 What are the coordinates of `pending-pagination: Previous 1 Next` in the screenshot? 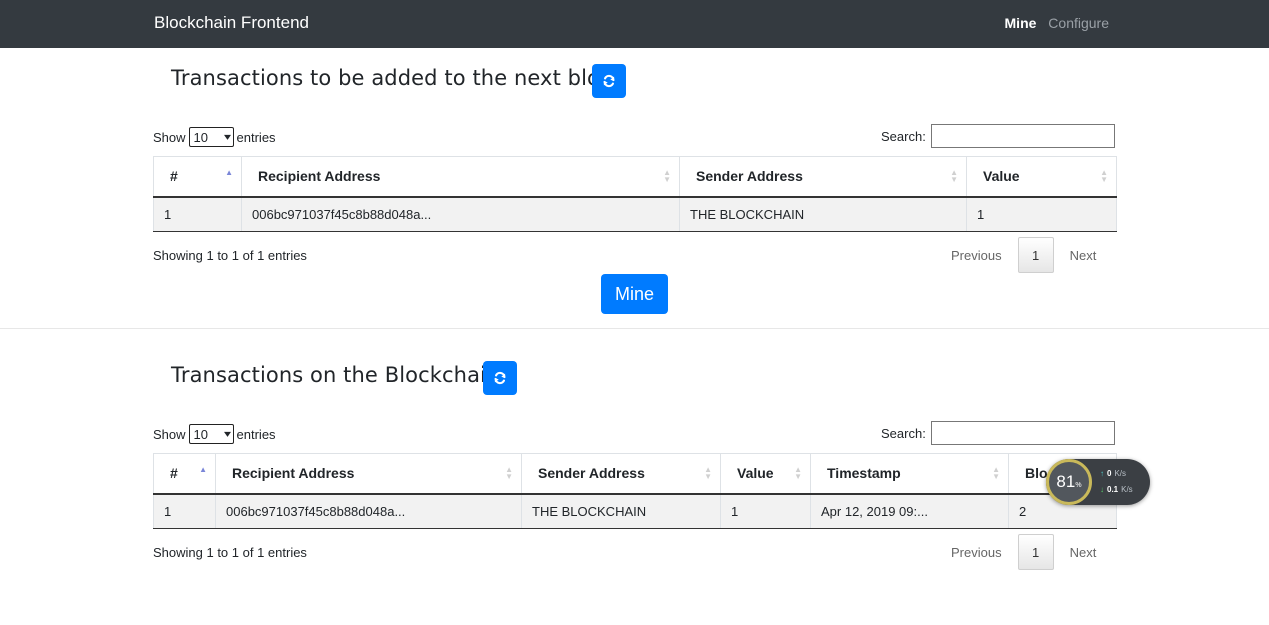 It's located at (1023, 255).